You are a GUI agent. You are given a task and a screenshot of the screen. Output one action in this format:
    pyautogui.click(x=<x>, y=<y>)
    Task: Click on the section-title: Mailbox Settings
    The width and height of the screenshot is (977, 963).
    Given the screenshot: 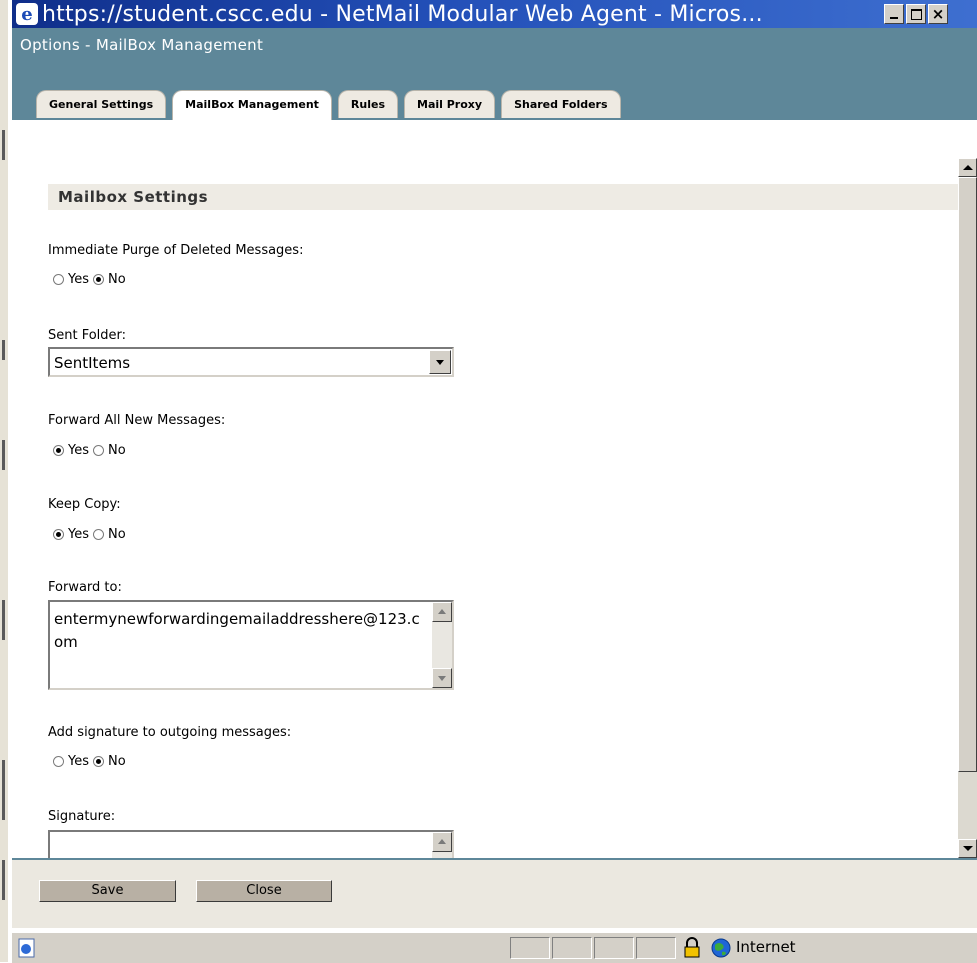 What is the action you would take?
    pyautogui.click(x=503, y=197)
    